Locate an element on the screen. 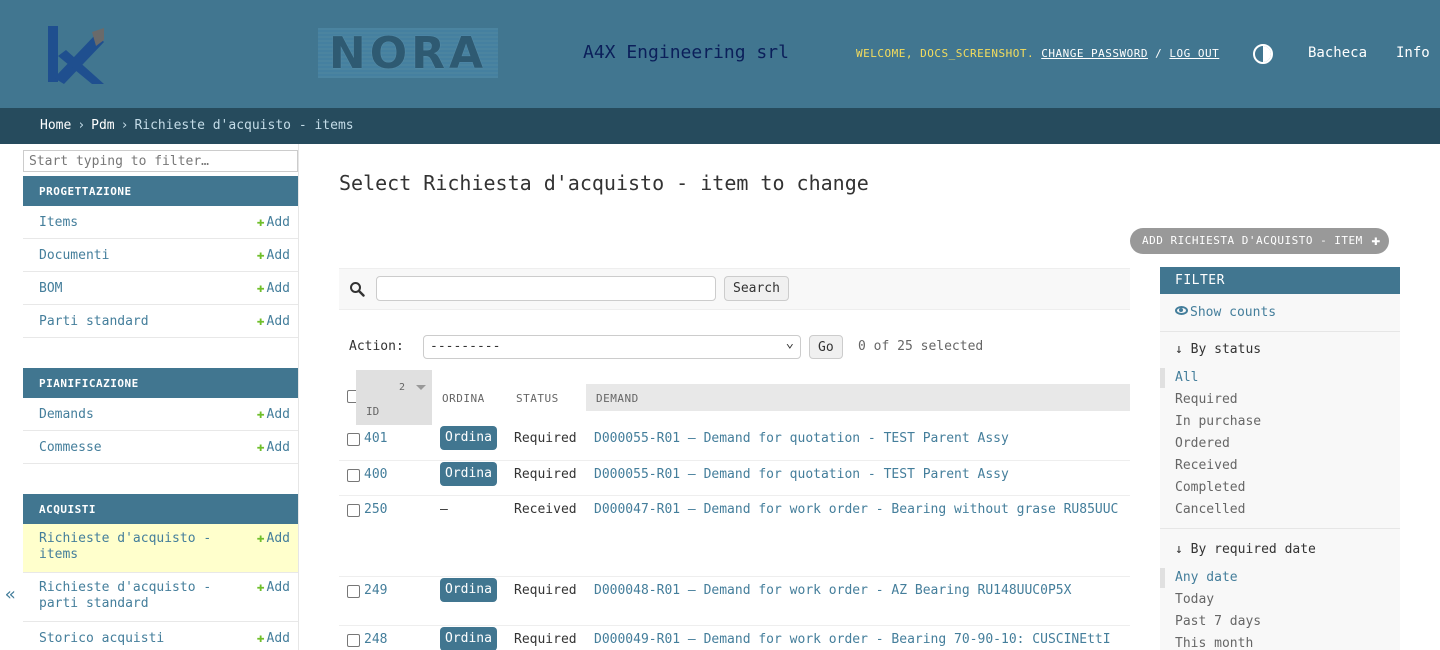 The image size is (1440, 650). change-password-link: CHANGE PASSWORD is located at coordinates (1094, 53).